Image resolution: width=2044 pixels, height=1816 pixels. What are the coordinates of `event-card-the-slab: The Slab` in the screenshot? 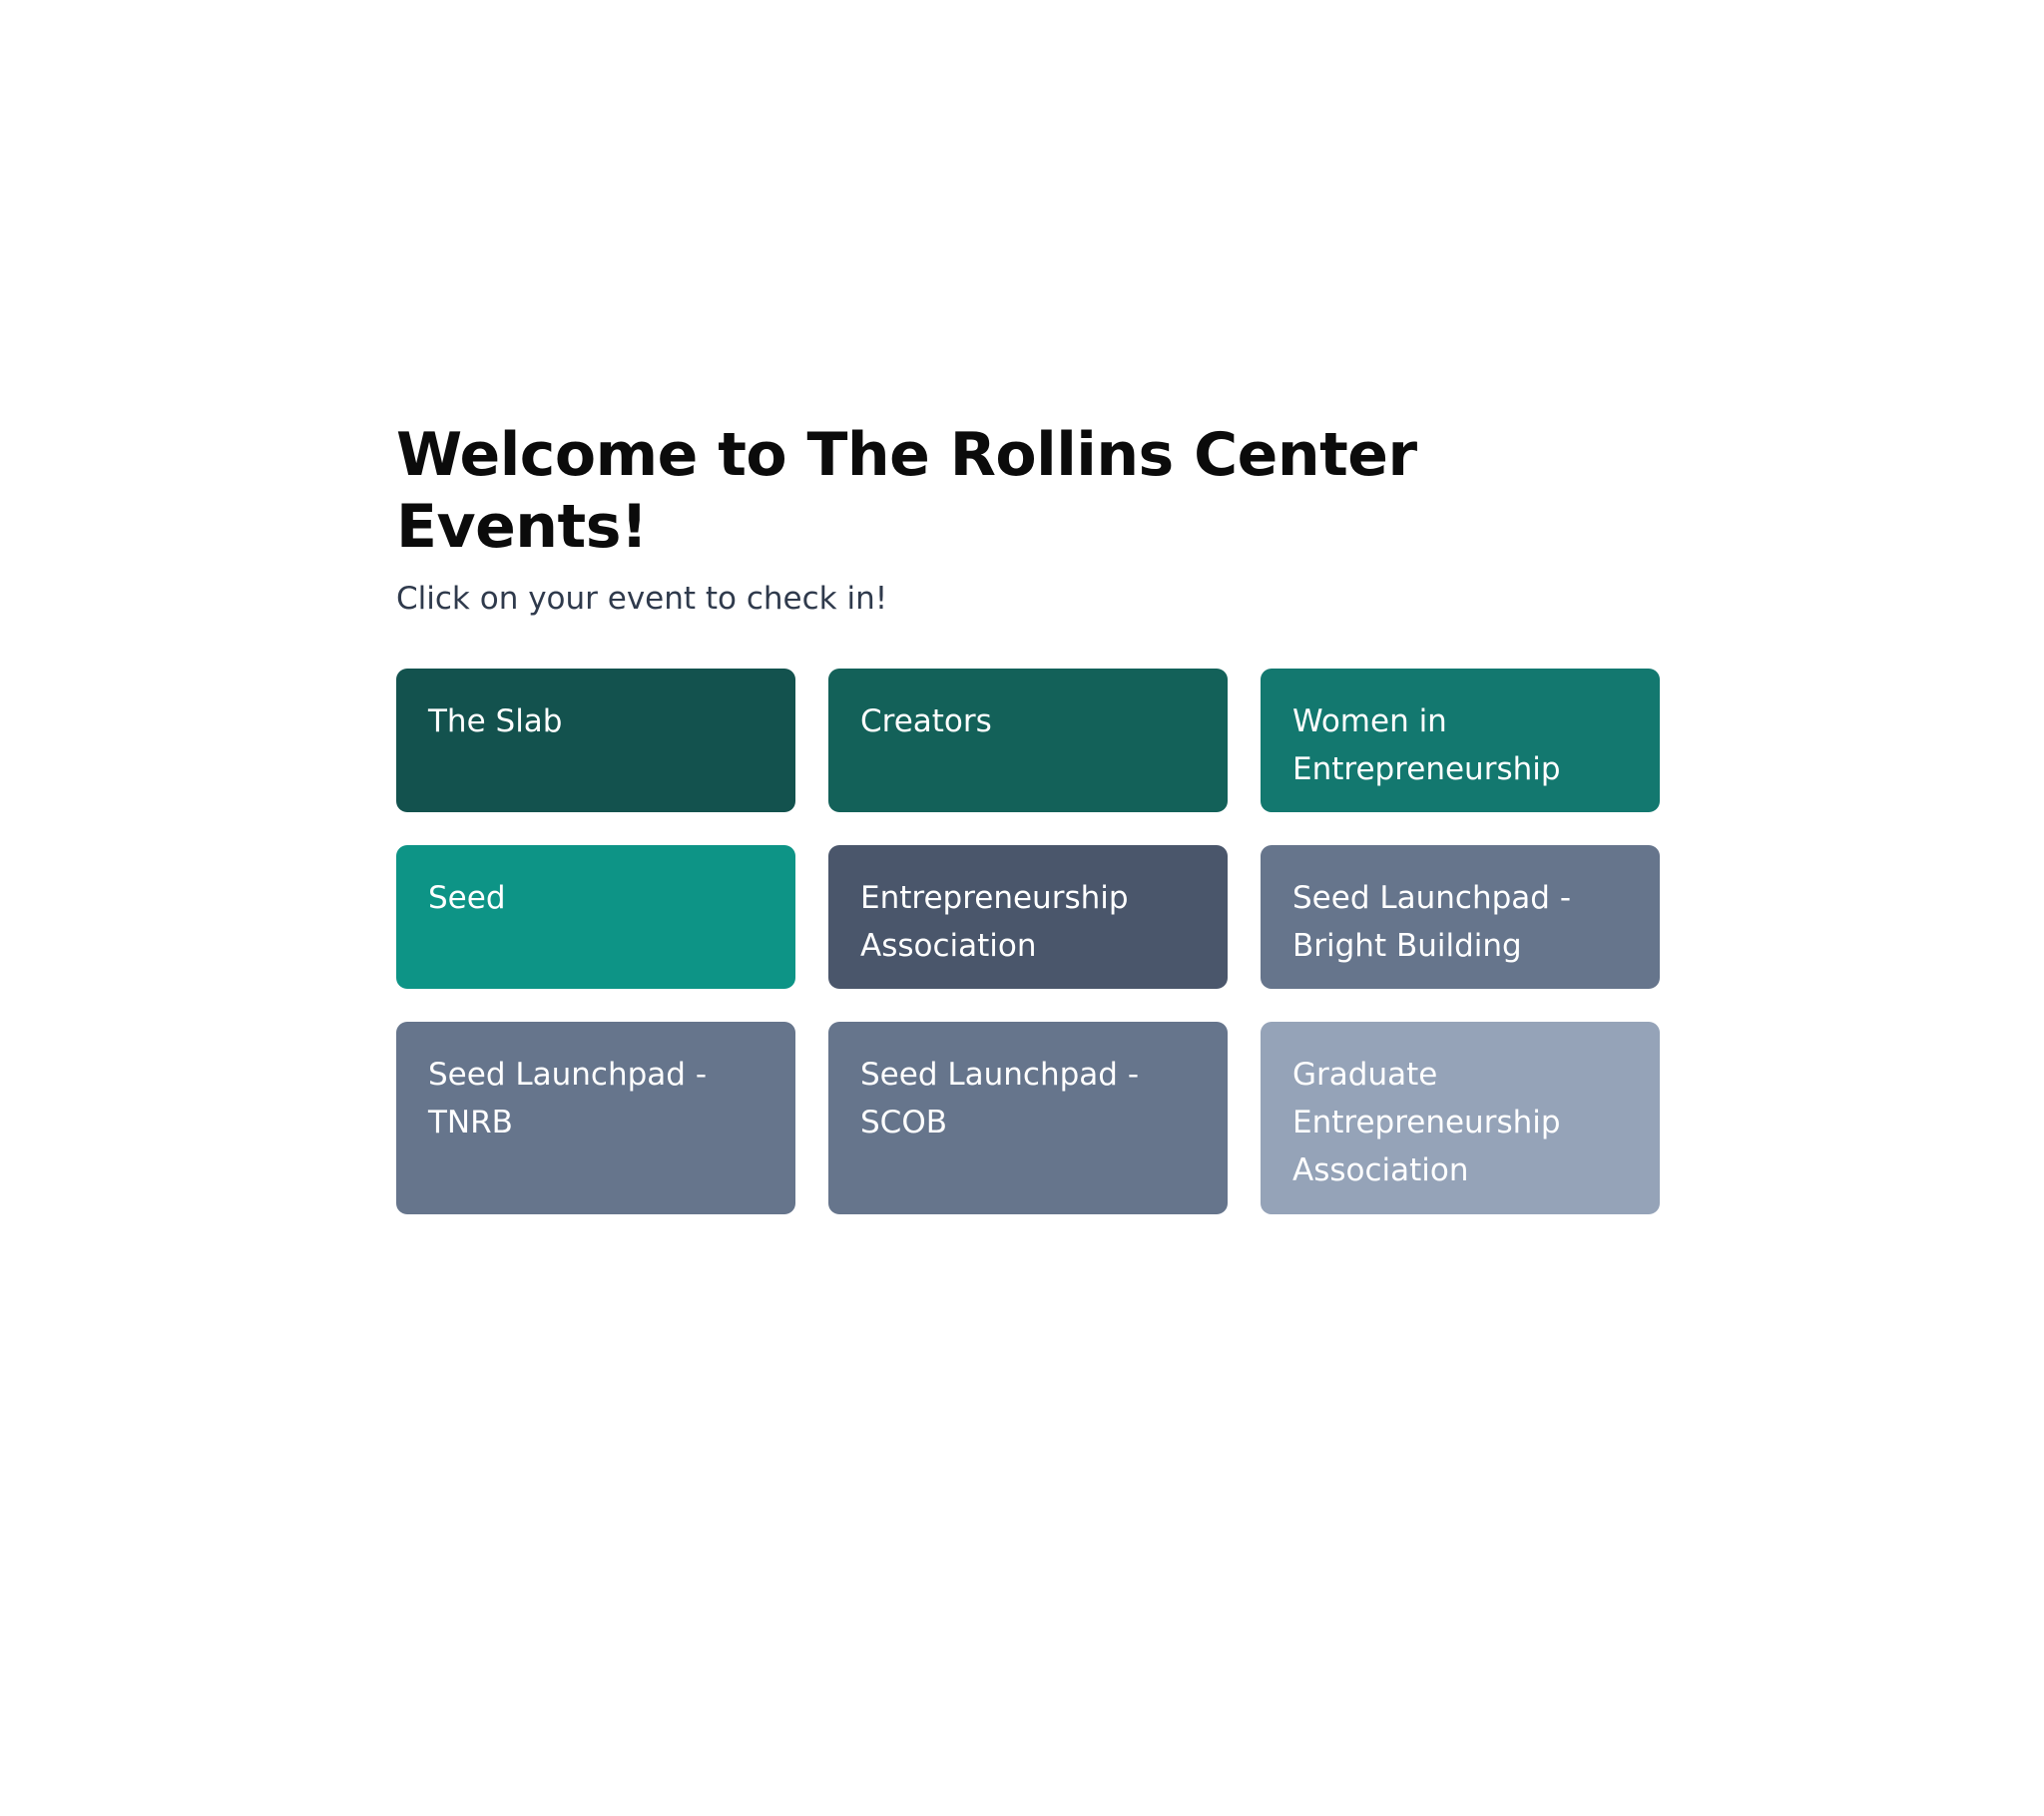 It's located at (595, 740).